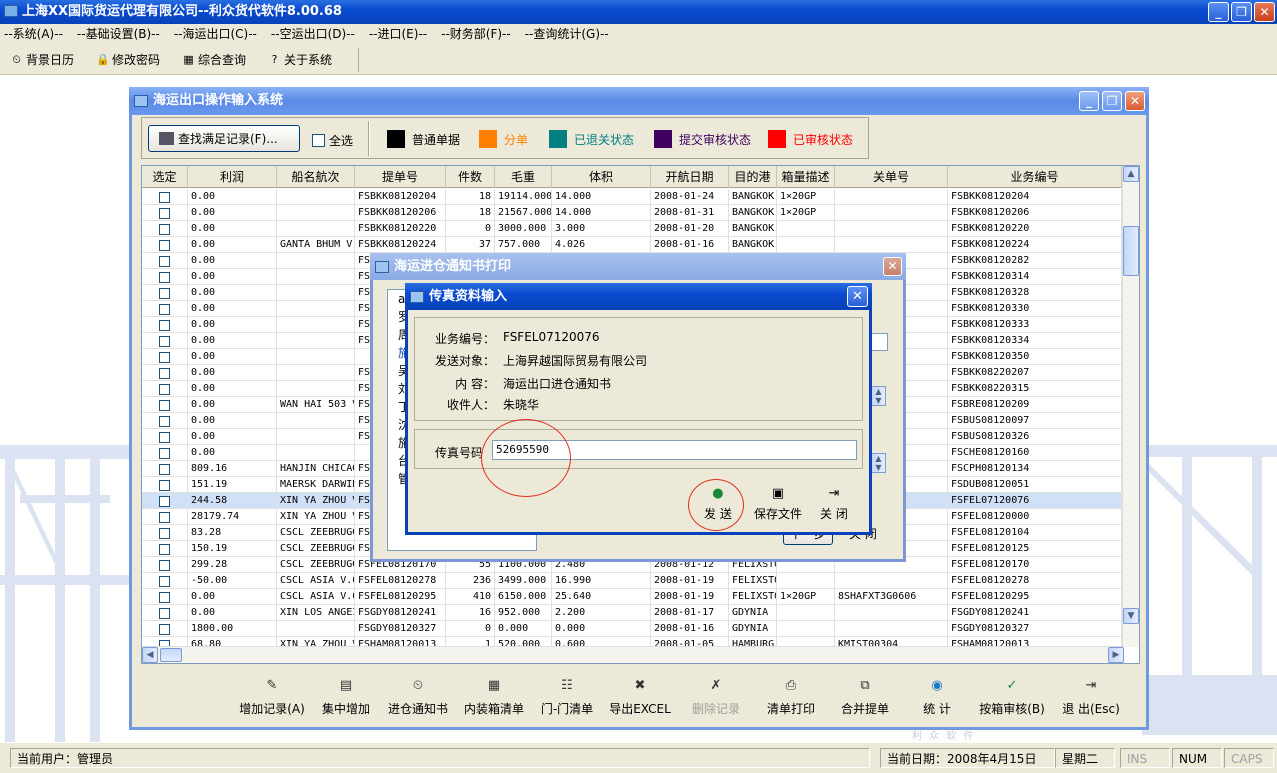  What do you see at coordinates (523, 177) in the screenshot?
I see `col-gross-weight-header: 毛重` at bounding box center [523, 177].